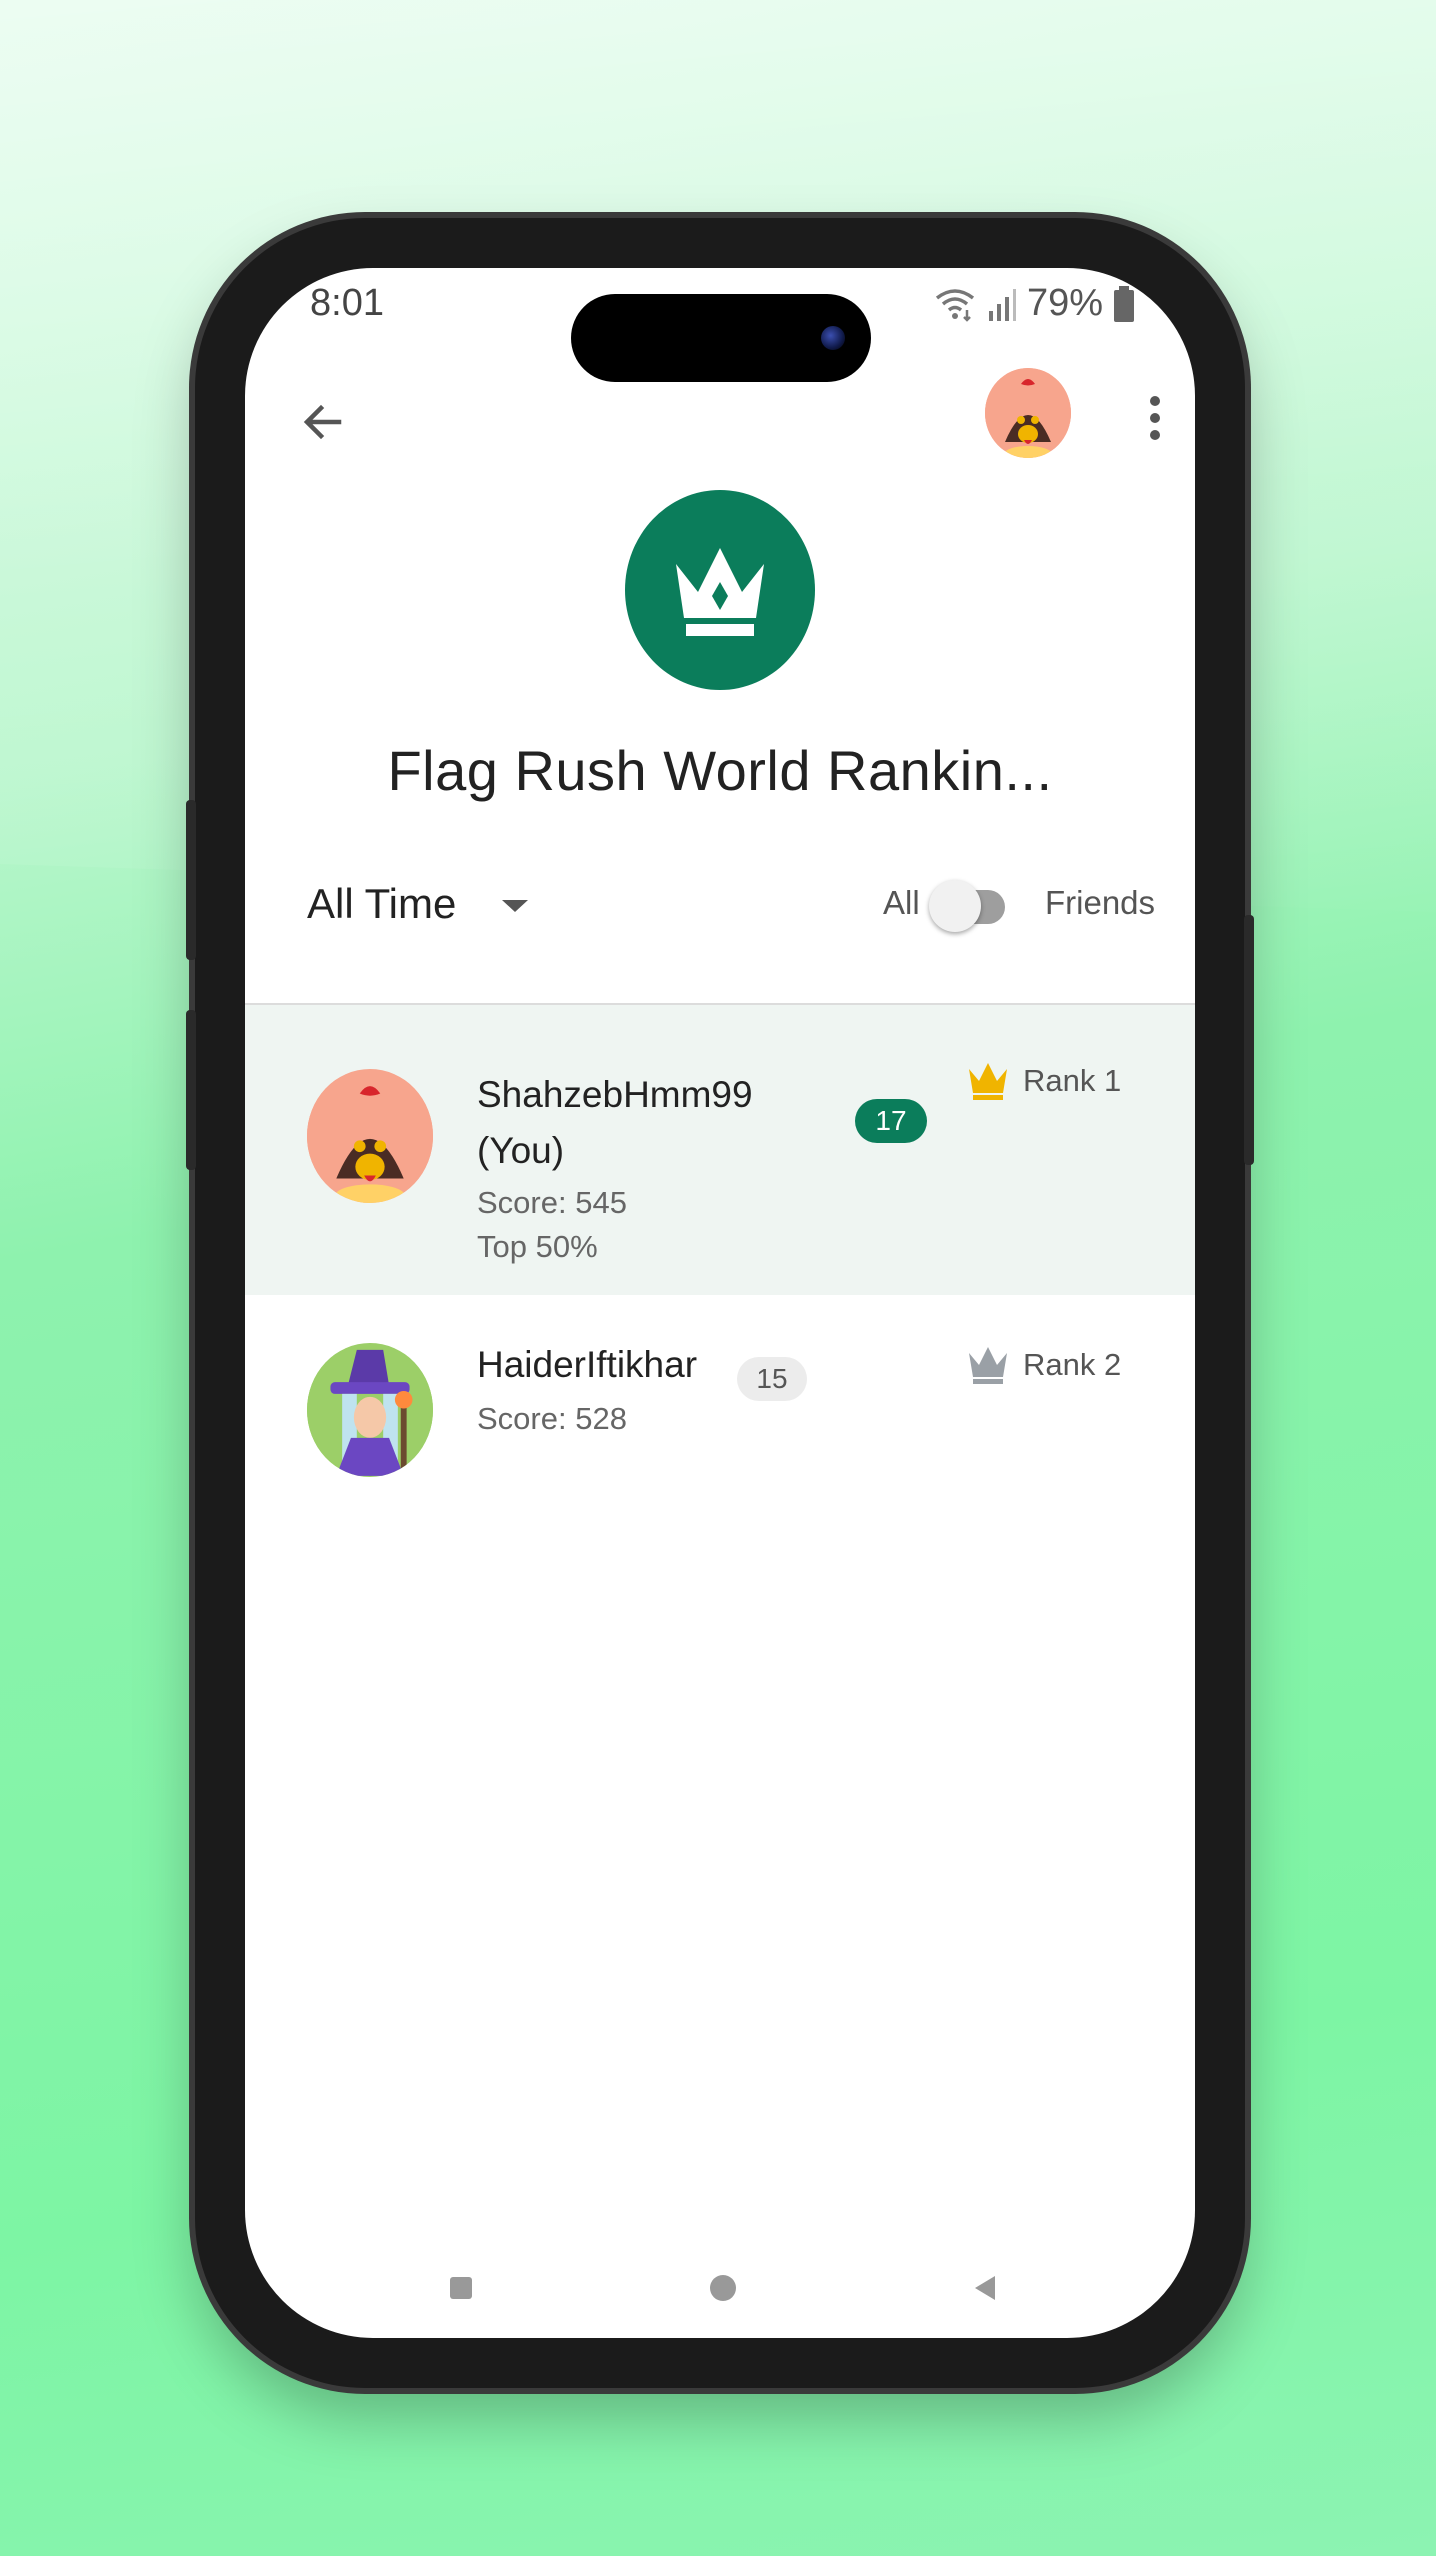 The width and height of the screenshot is (1436, 2556). What do you see at coordinates (587, 1364) in the screenshot?
I see `player-name: HaiderIftikhar` at bounding box center [587, 1364].